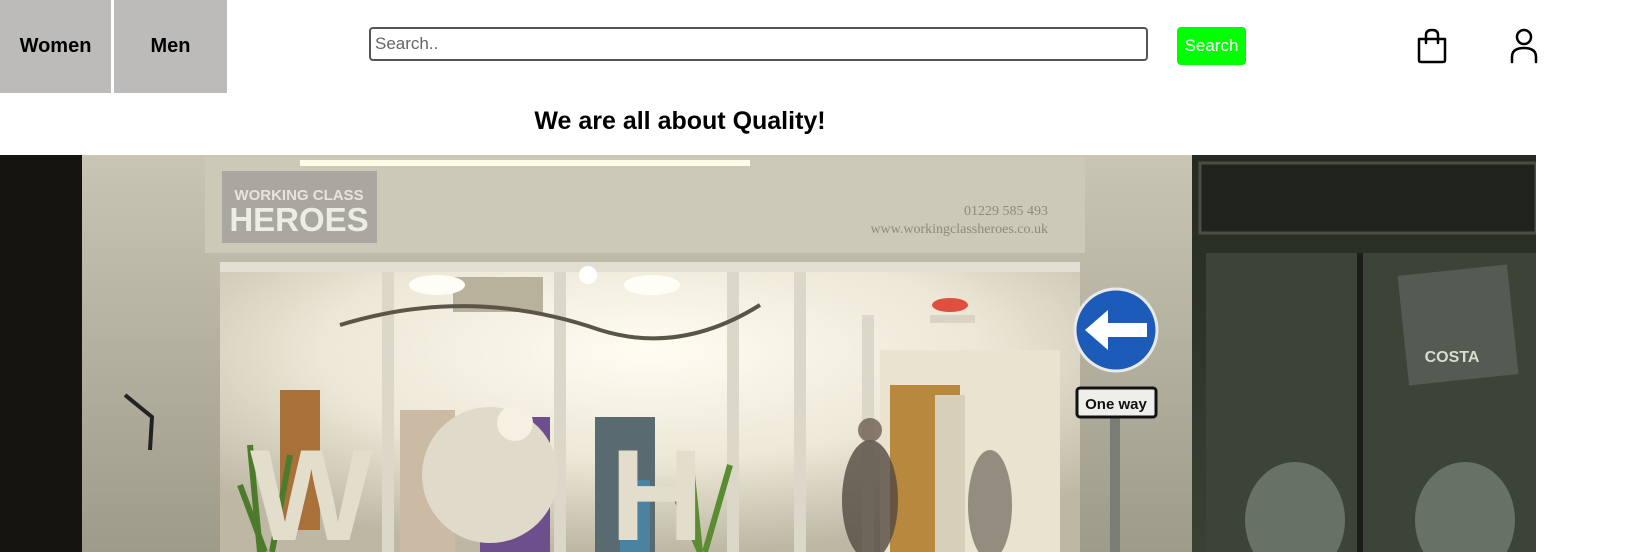 Image resolution: width=1630 pixels, height=552 pixels. Describe the element at coordinates (1452, 357) in the screenshot. I see `costa-sign-text: COSTA` at that location.